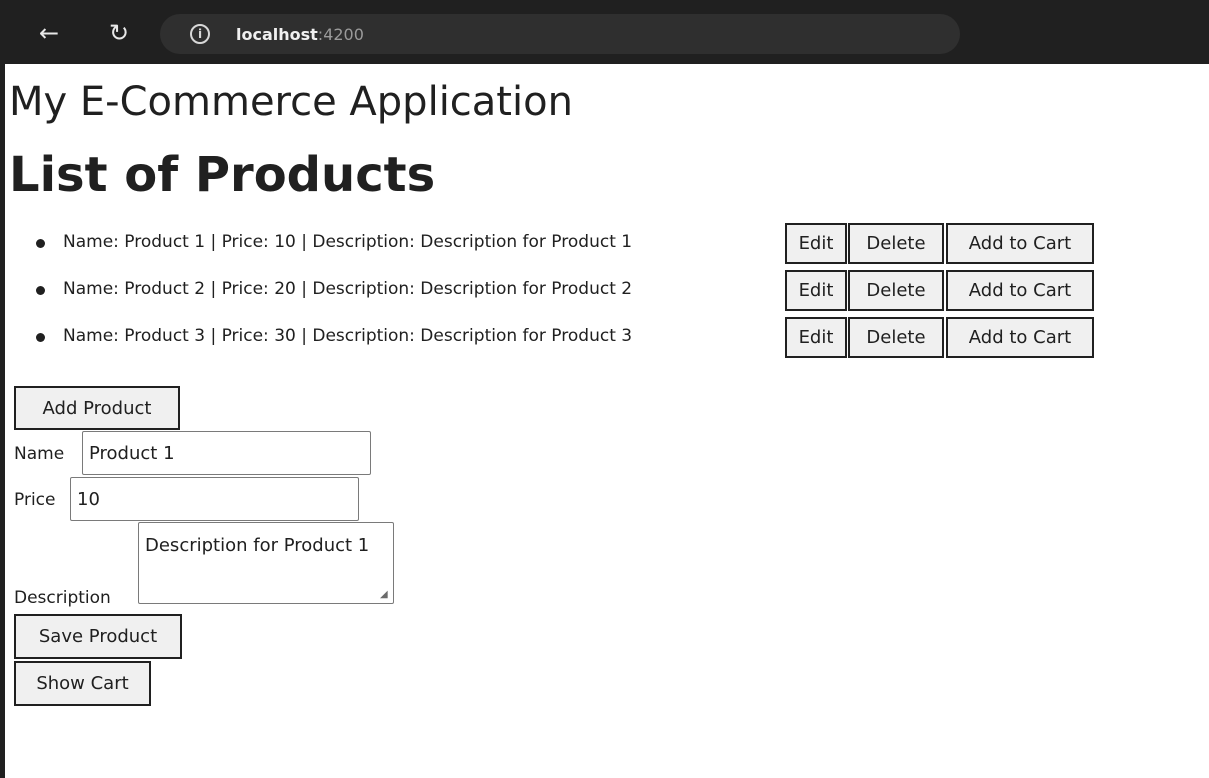 The image size is (1209, 778). I want to click on name-input, so click(226, 453).